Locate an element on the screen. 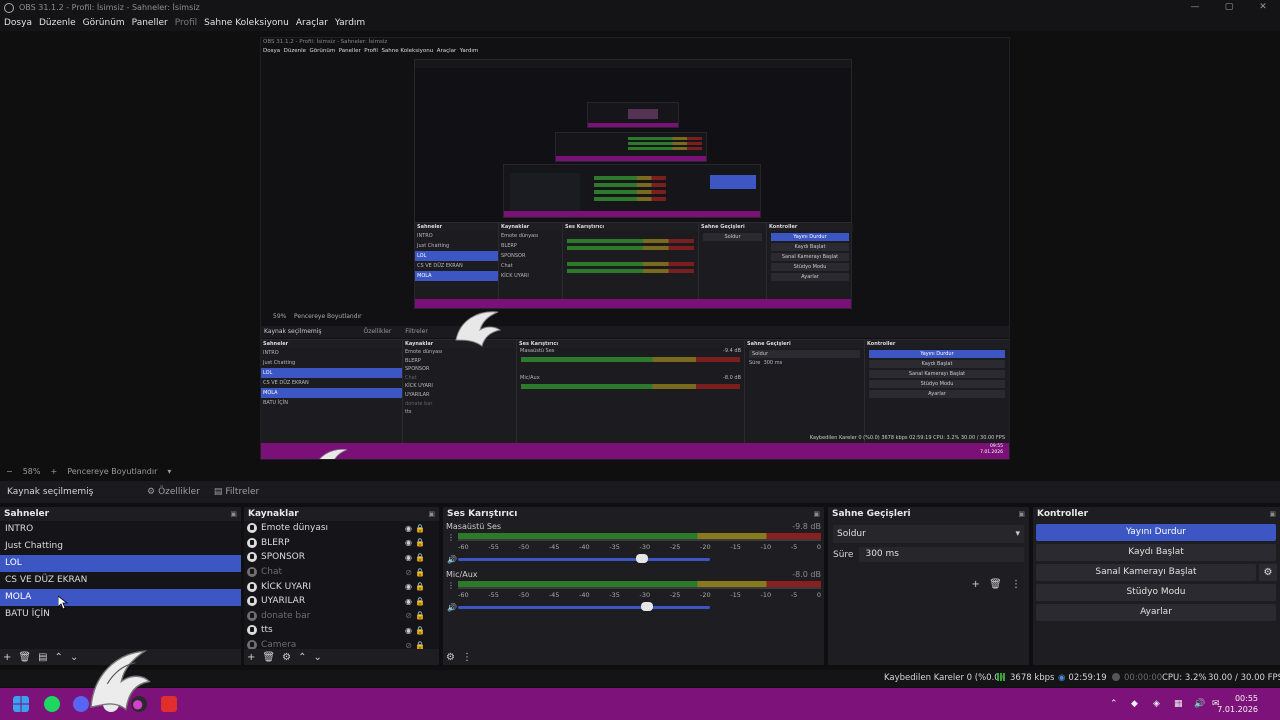 The width and height of the screenshot is (1280, 720). zoom-in-button: + is located at coordinates (53, 471).